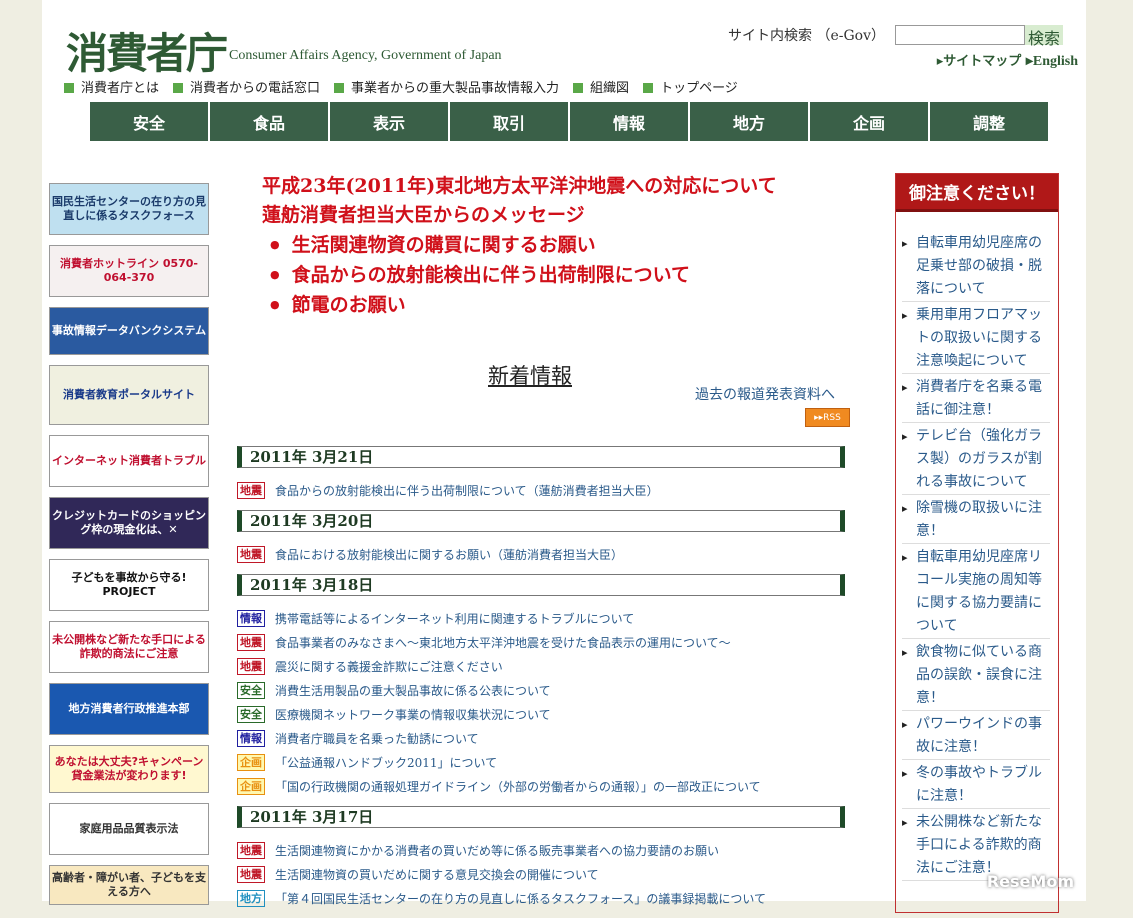 The width and height of the screenshot is (1133, 918). Describe the element at coordinates (455, 88) in the screenshot. I see `top-link-label: 事業者からの重大製品事故情報入力` at that location.